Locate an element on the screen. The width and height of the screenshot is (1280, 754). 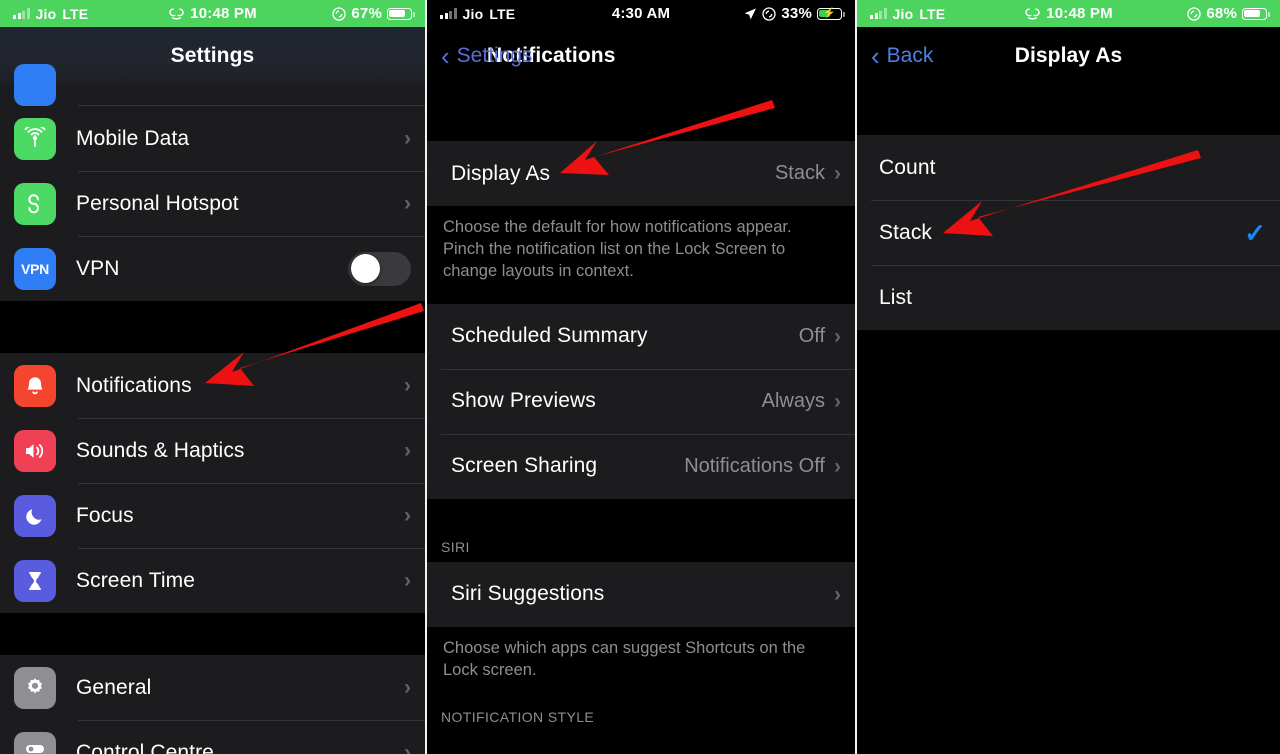
vpn-toggle is located at coordinates (379, 268).